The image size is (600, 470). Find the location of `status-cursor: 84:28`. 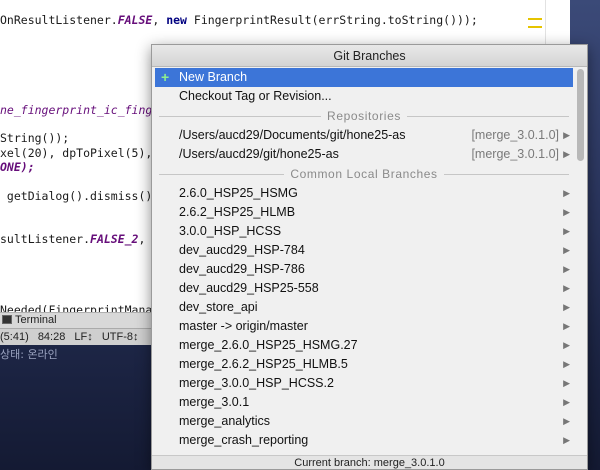

status-cursor: 84:28 is located at coordinates (52, 337).